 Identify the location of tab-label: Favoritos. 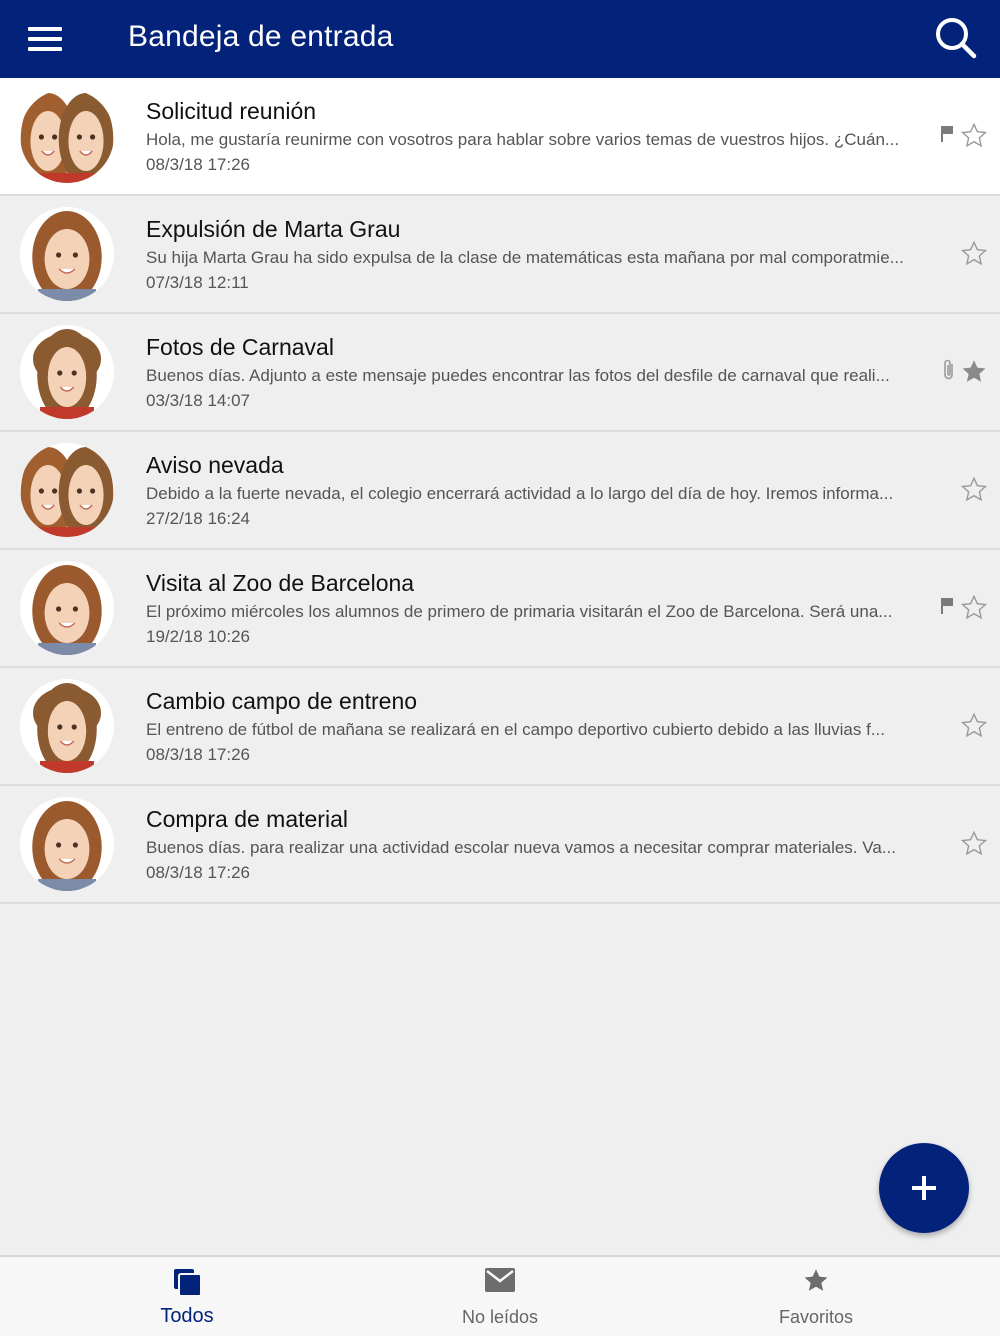
(816, 1317).